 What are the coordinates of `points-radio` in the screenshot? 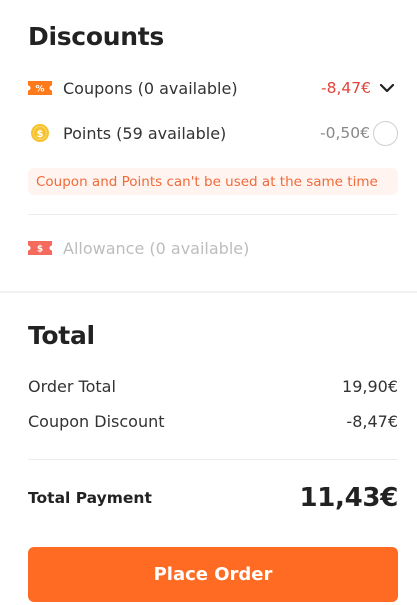 It's located at (385, 133).